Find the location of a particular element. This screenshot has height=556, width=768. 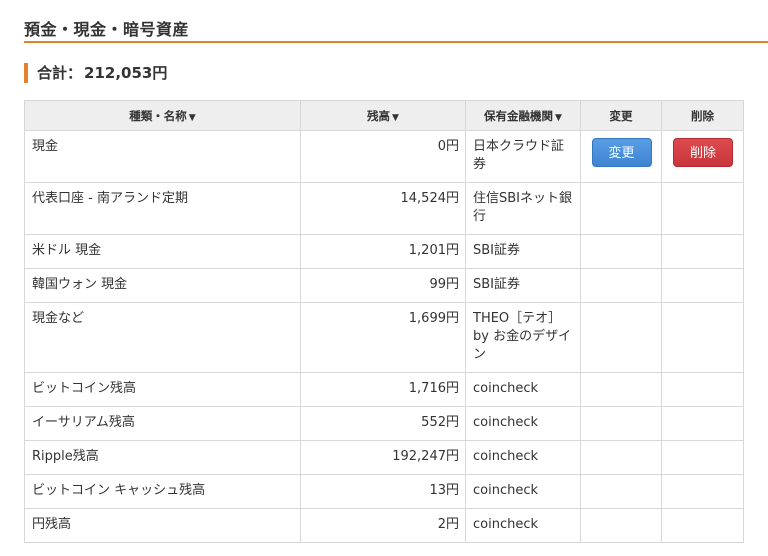

asset-balance: 14,524円 is located at coordinates (383, 208).